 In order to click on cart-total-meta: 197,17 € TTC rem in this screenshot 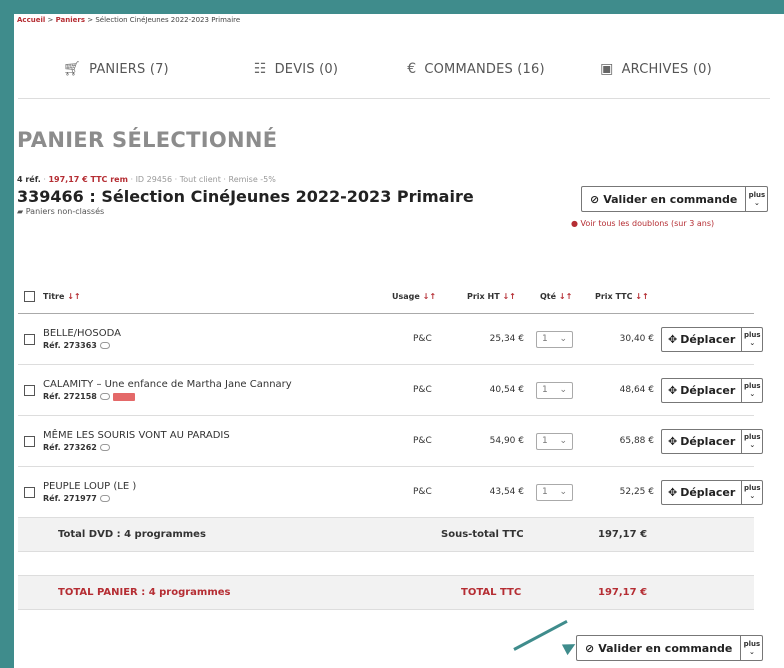, I will do `click(88, 179)`.